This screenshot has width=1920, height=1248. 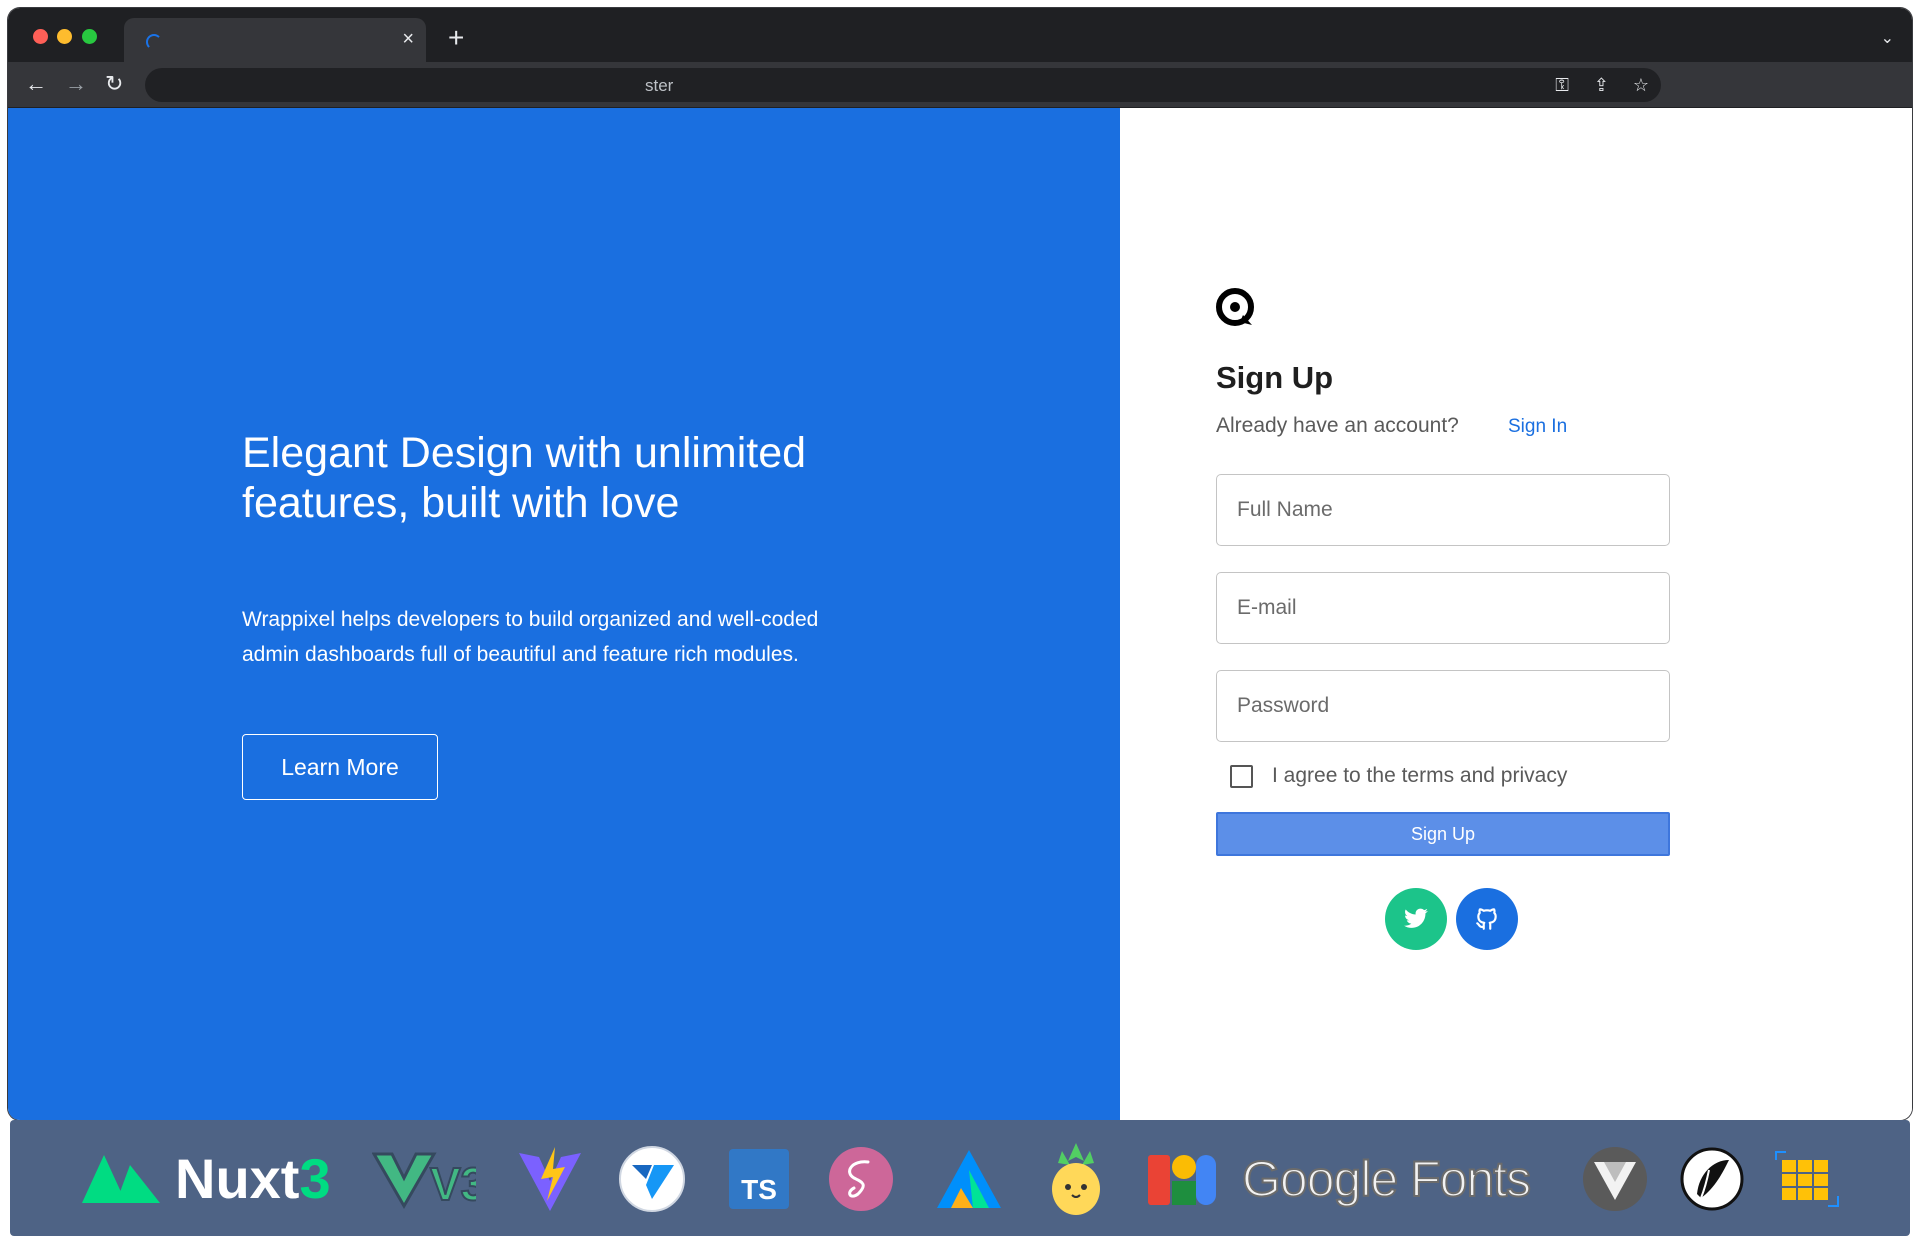 What do you see at coordinates (154, 42) in the screenshot?
I see `loading-spinner-icon` at bounding box center [154, 42].